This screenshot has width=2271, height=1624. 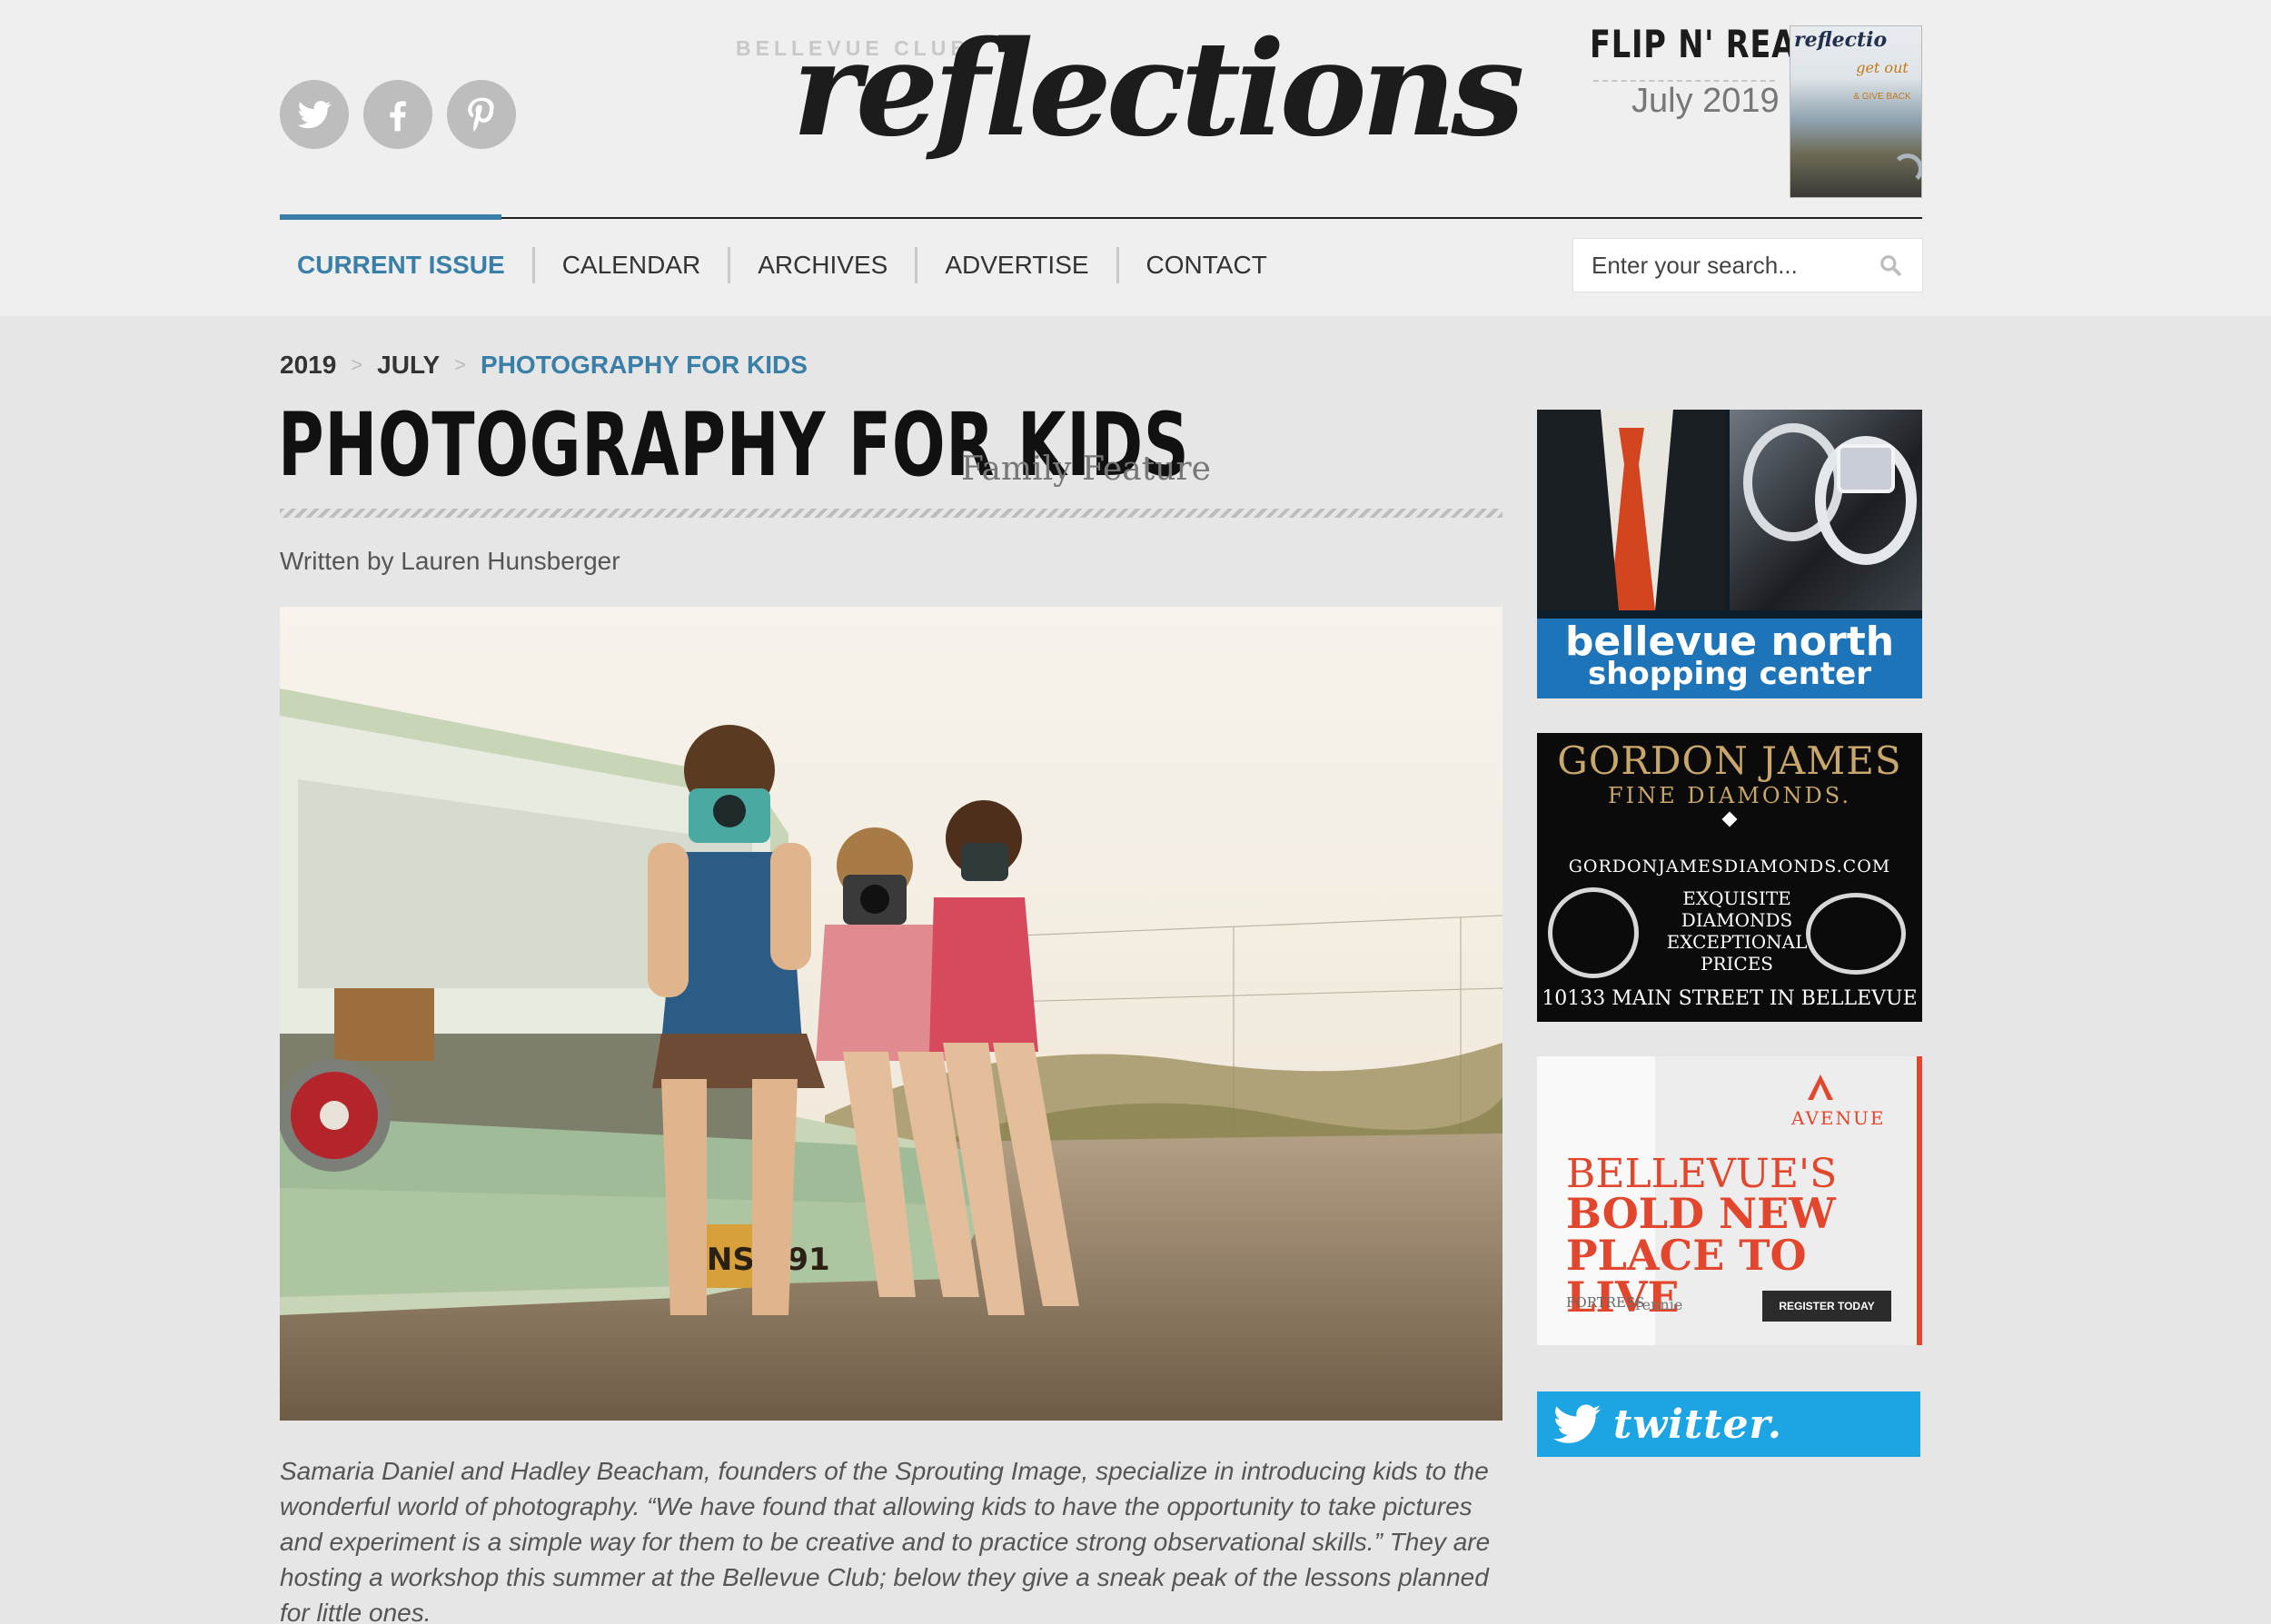 I want to click on issue-cover-thumbnail: reflectio get out & GIVE BACK, so click(x=1856, y=111).